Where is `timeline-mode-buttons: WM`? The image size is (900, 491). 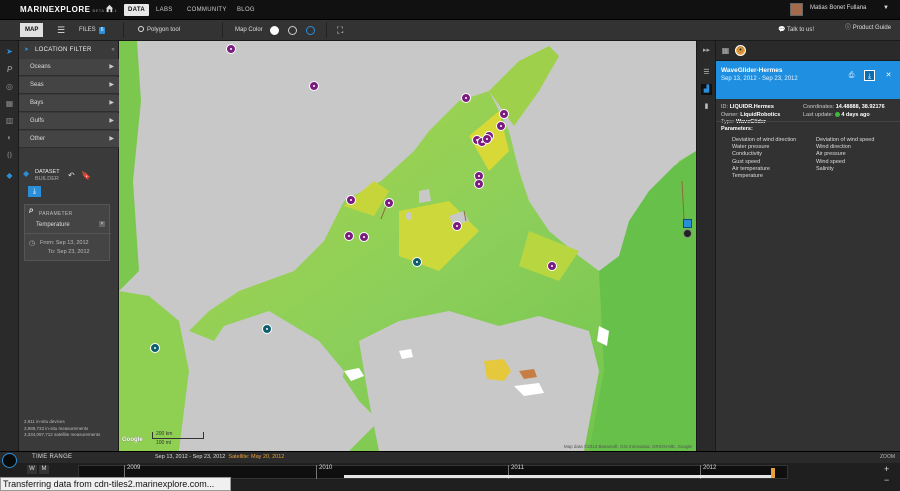 timeline-mode-buttons: WM is located at coordinates (39, 469).